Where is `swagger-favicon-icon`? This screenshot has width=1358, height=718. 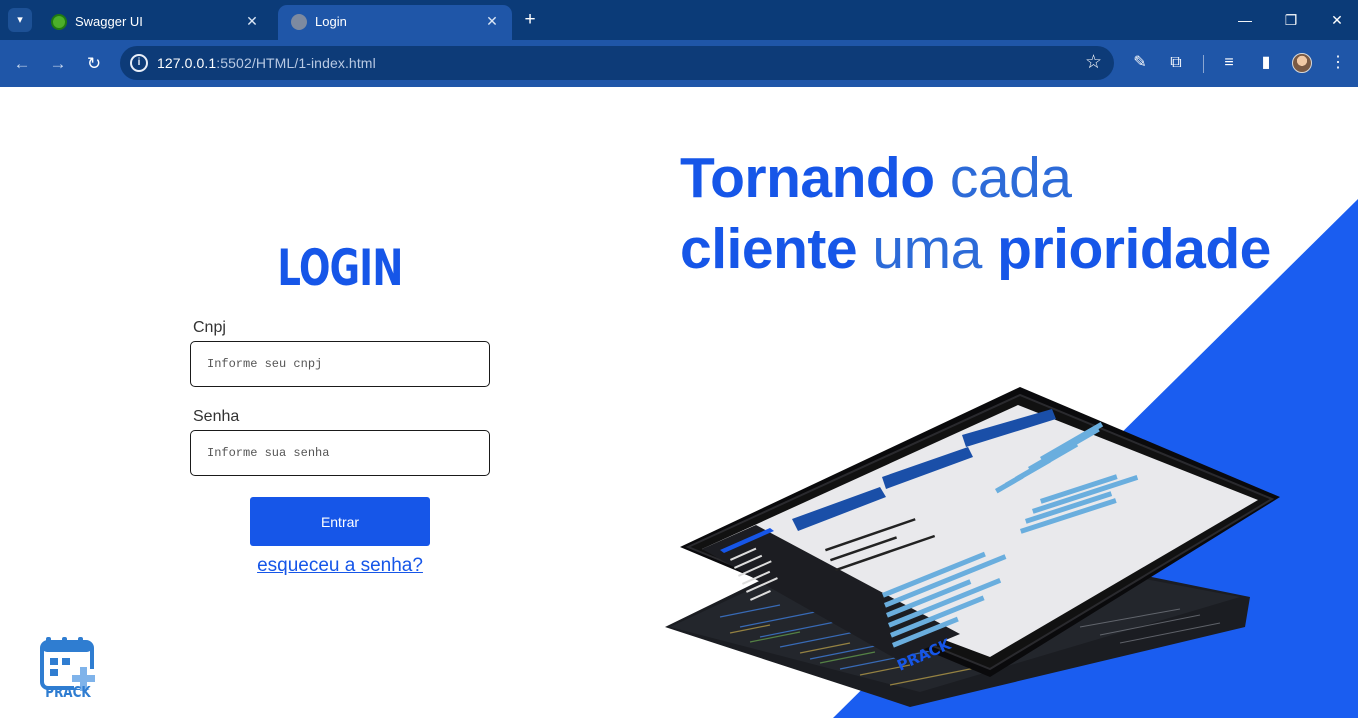 swagger-favicon-icon is located at coordinates (59, 22).